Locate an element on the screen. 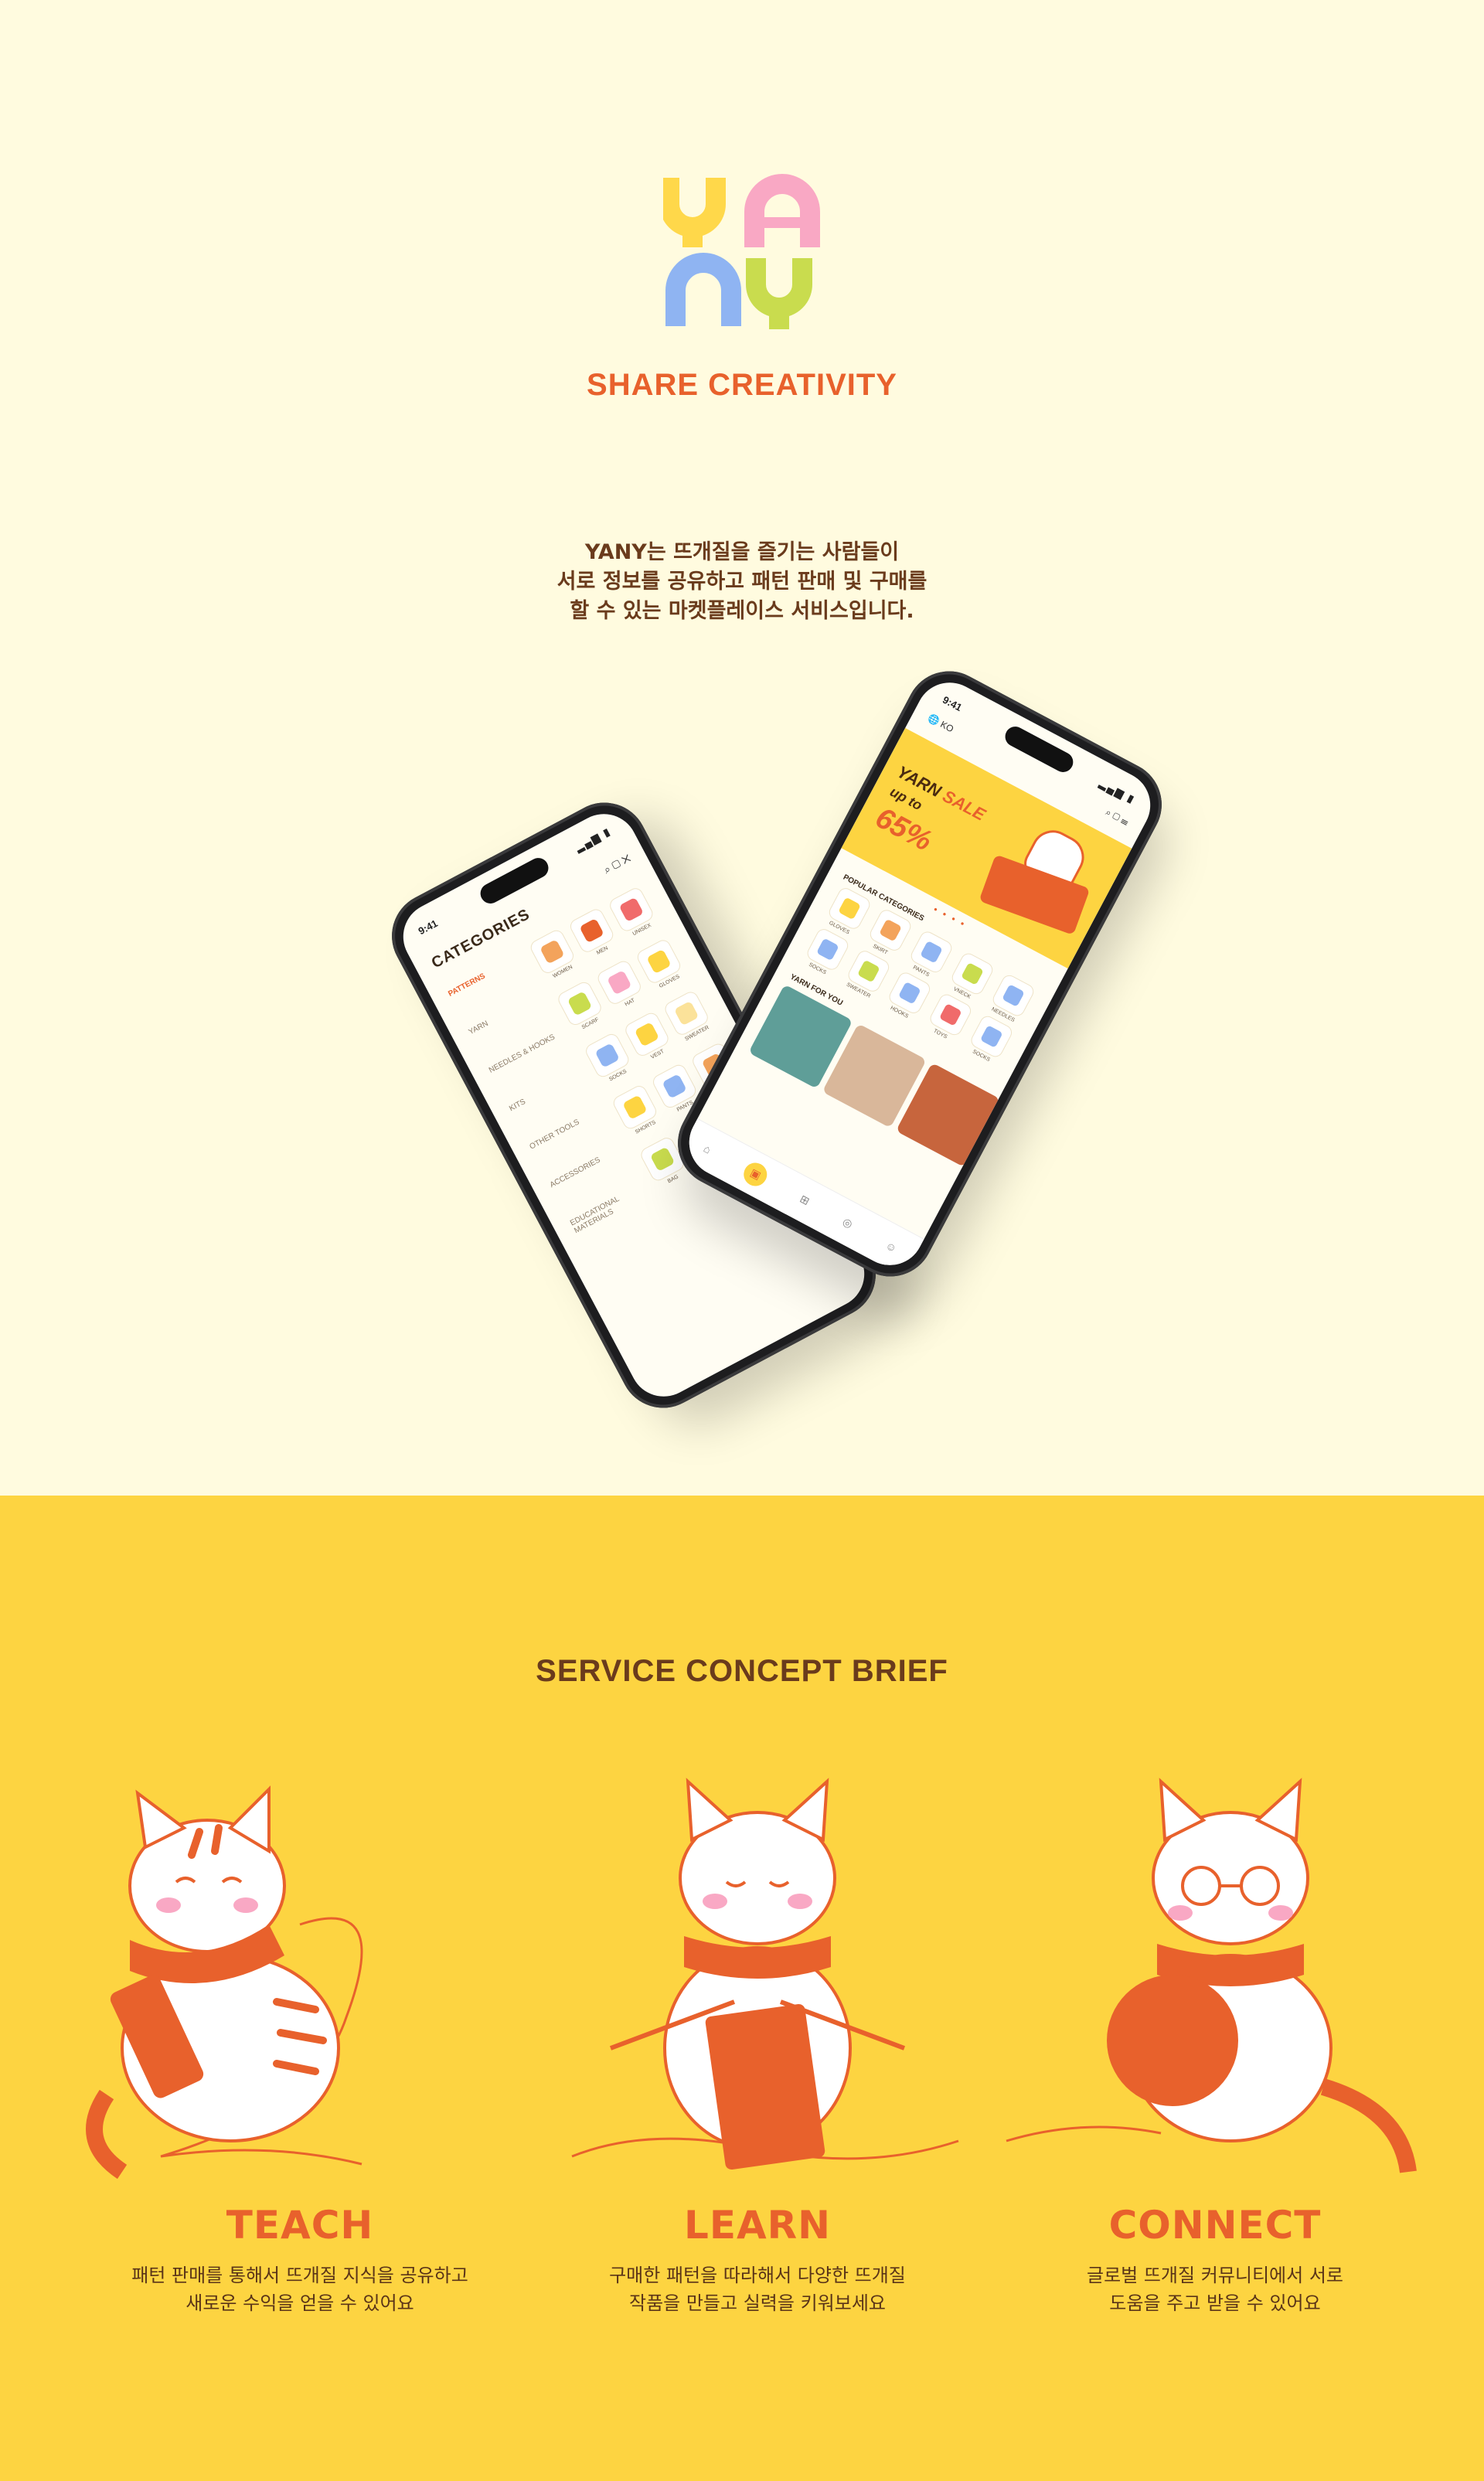 The width and height of the screenshot is (1484, 2481). language-selector: 🌐 KO is located at coordinates (940, 723).